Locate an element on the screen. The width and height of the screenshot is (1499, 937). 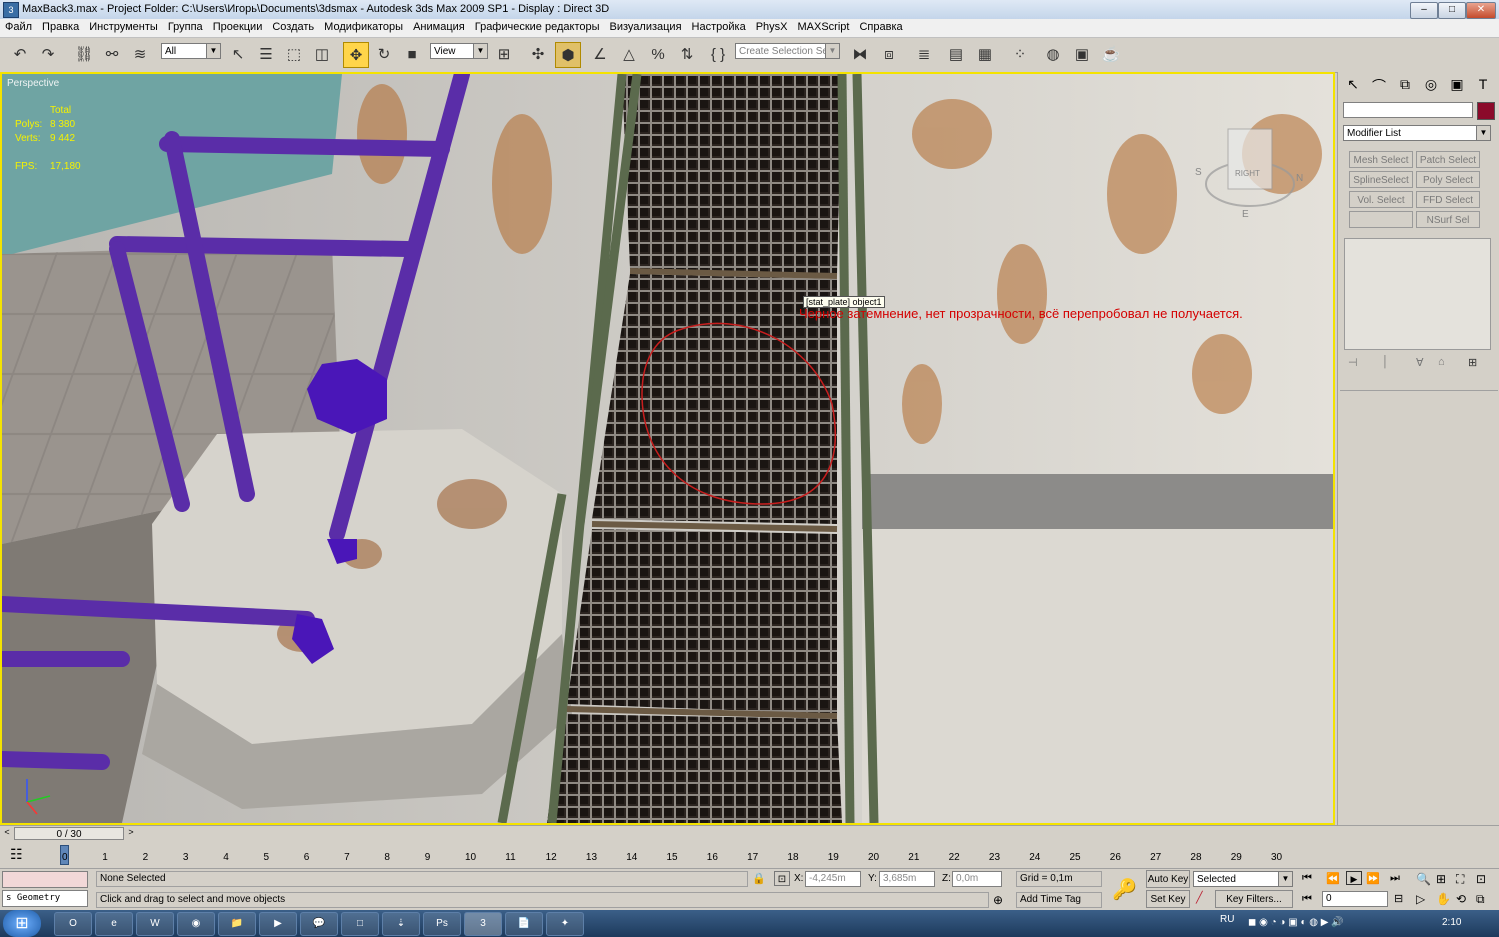
viewport-label: Perspective is located at coordinates (33, 84).